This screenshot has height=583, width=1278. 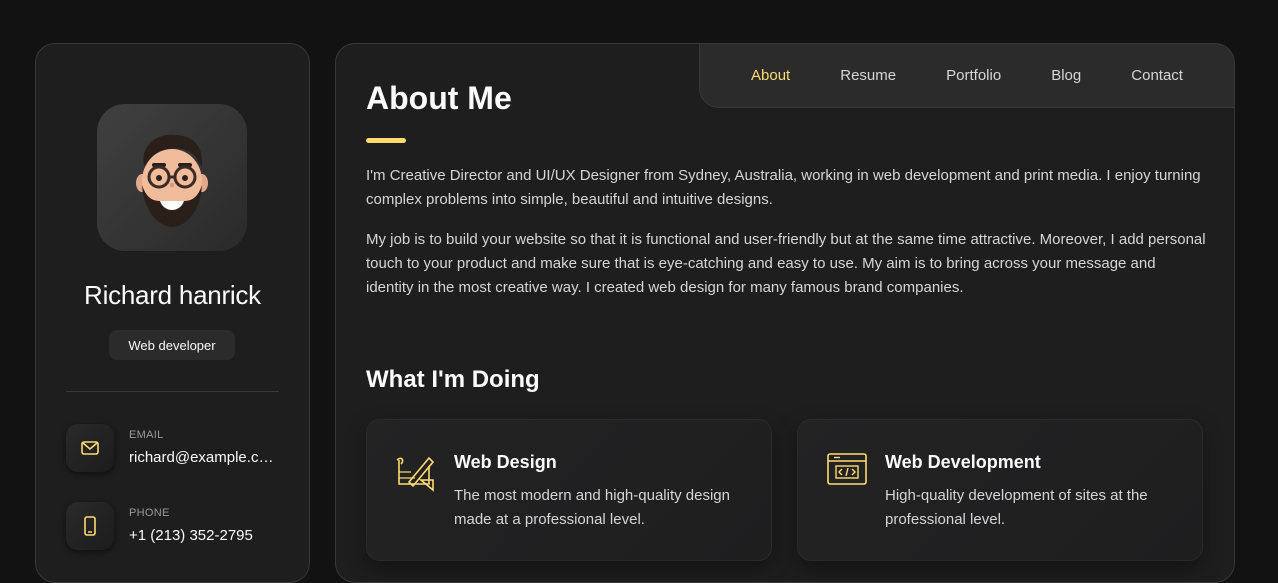 I want to click on phone-link: +1 (213) 352-2795, so click(x=204, y=535).